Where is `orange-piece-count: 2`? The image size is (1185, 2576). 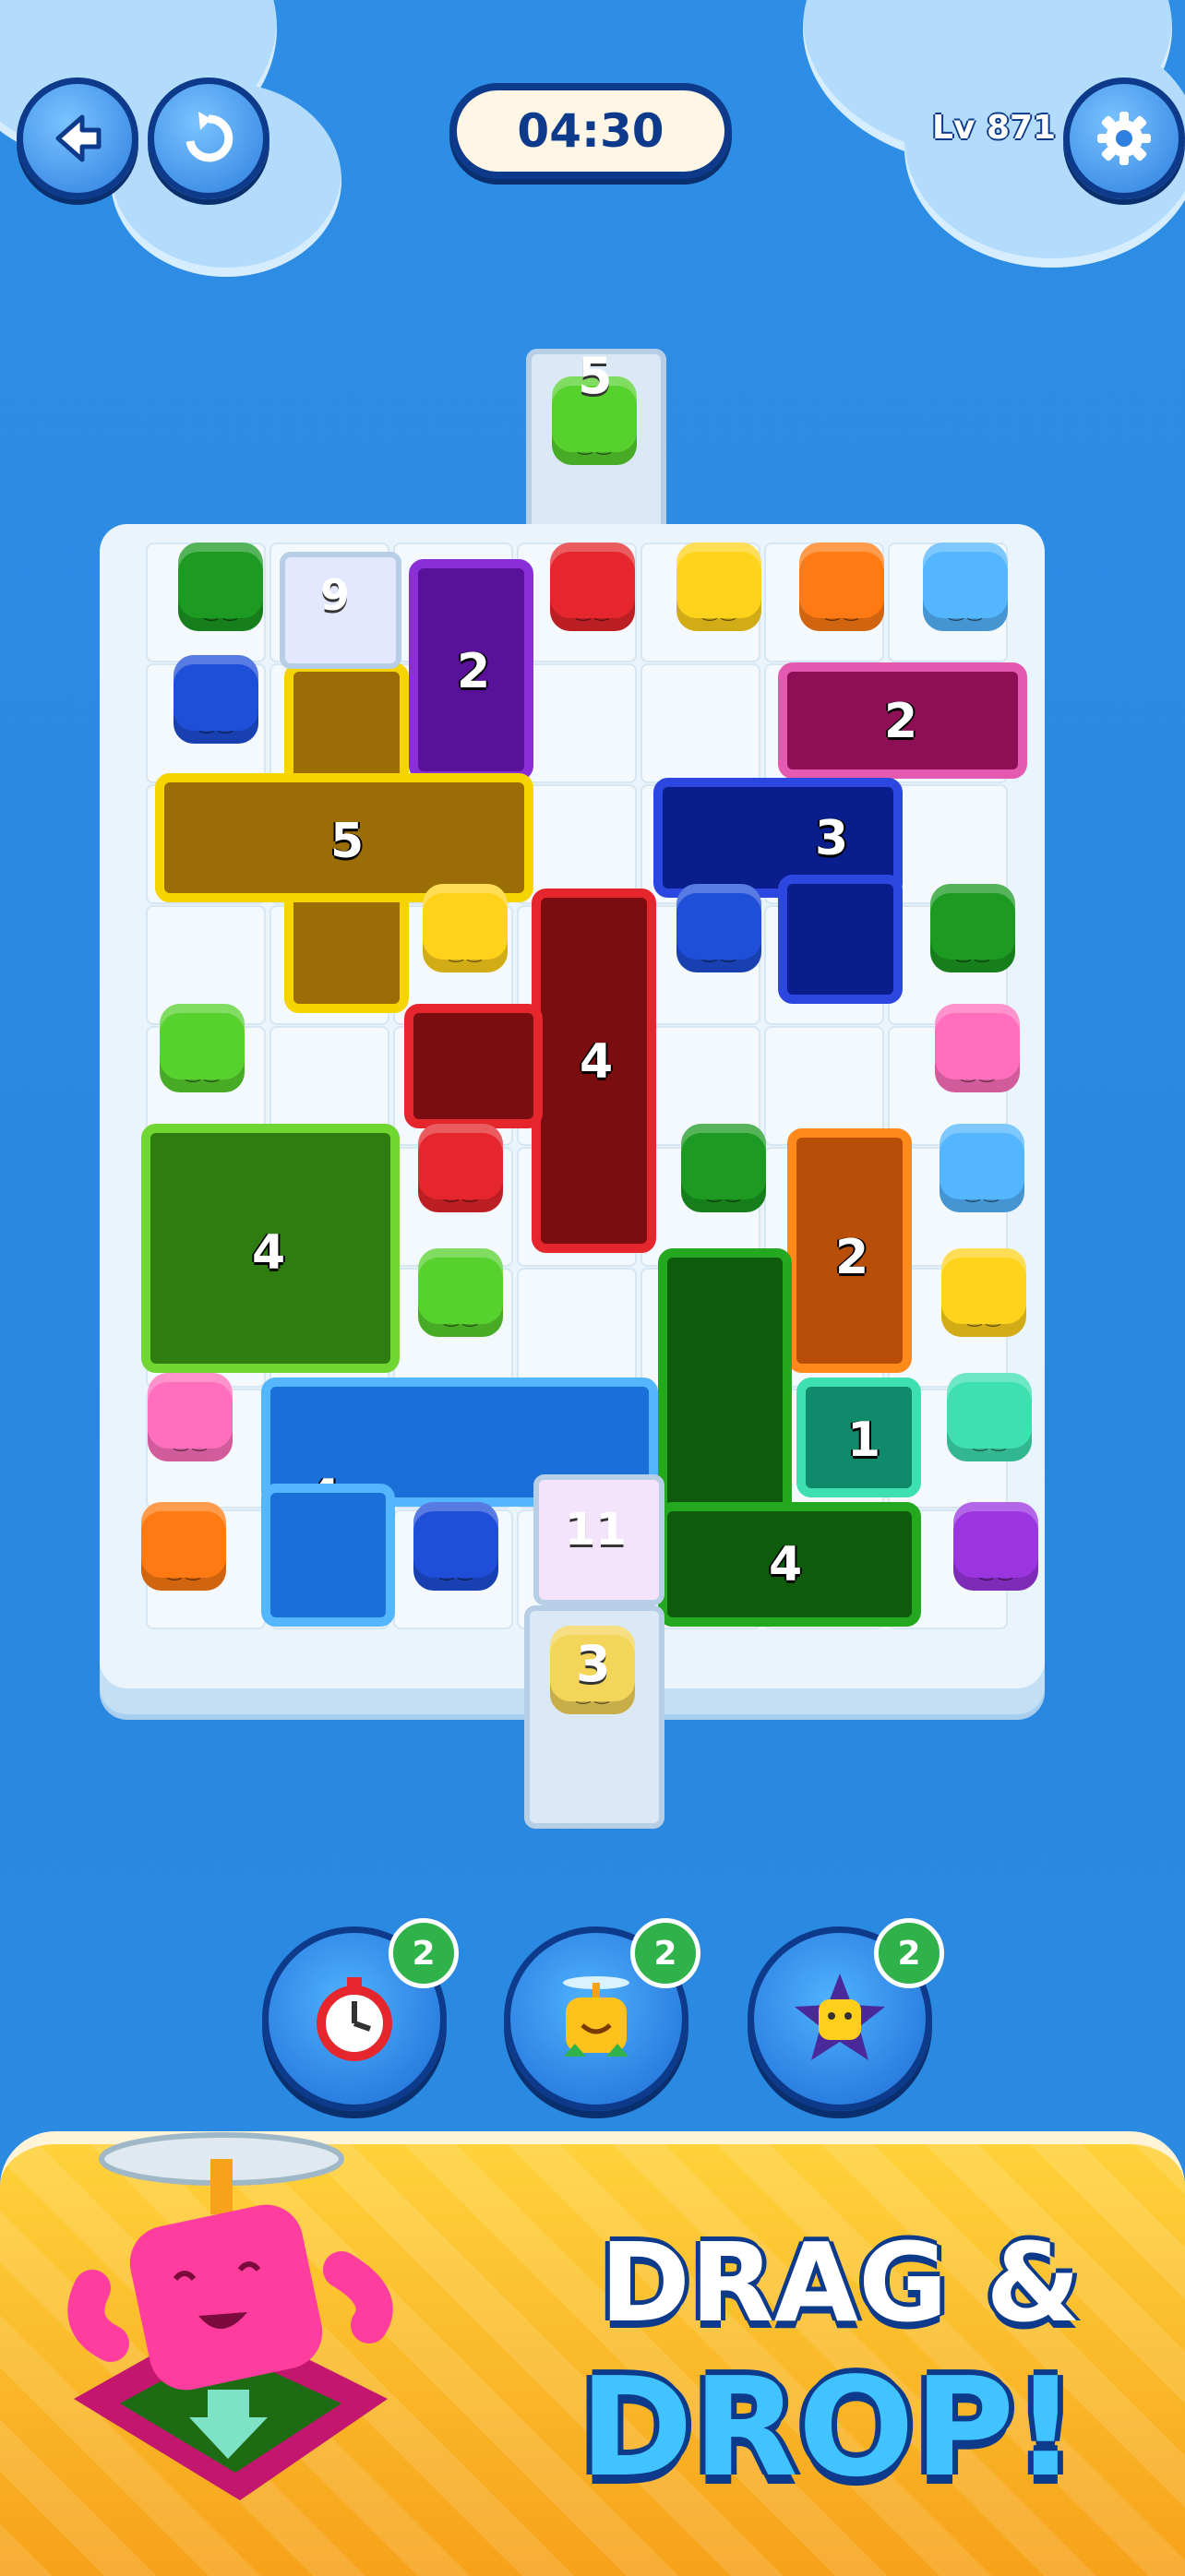
orange-piece-count: 2 is located at coordinates (852, 1258).